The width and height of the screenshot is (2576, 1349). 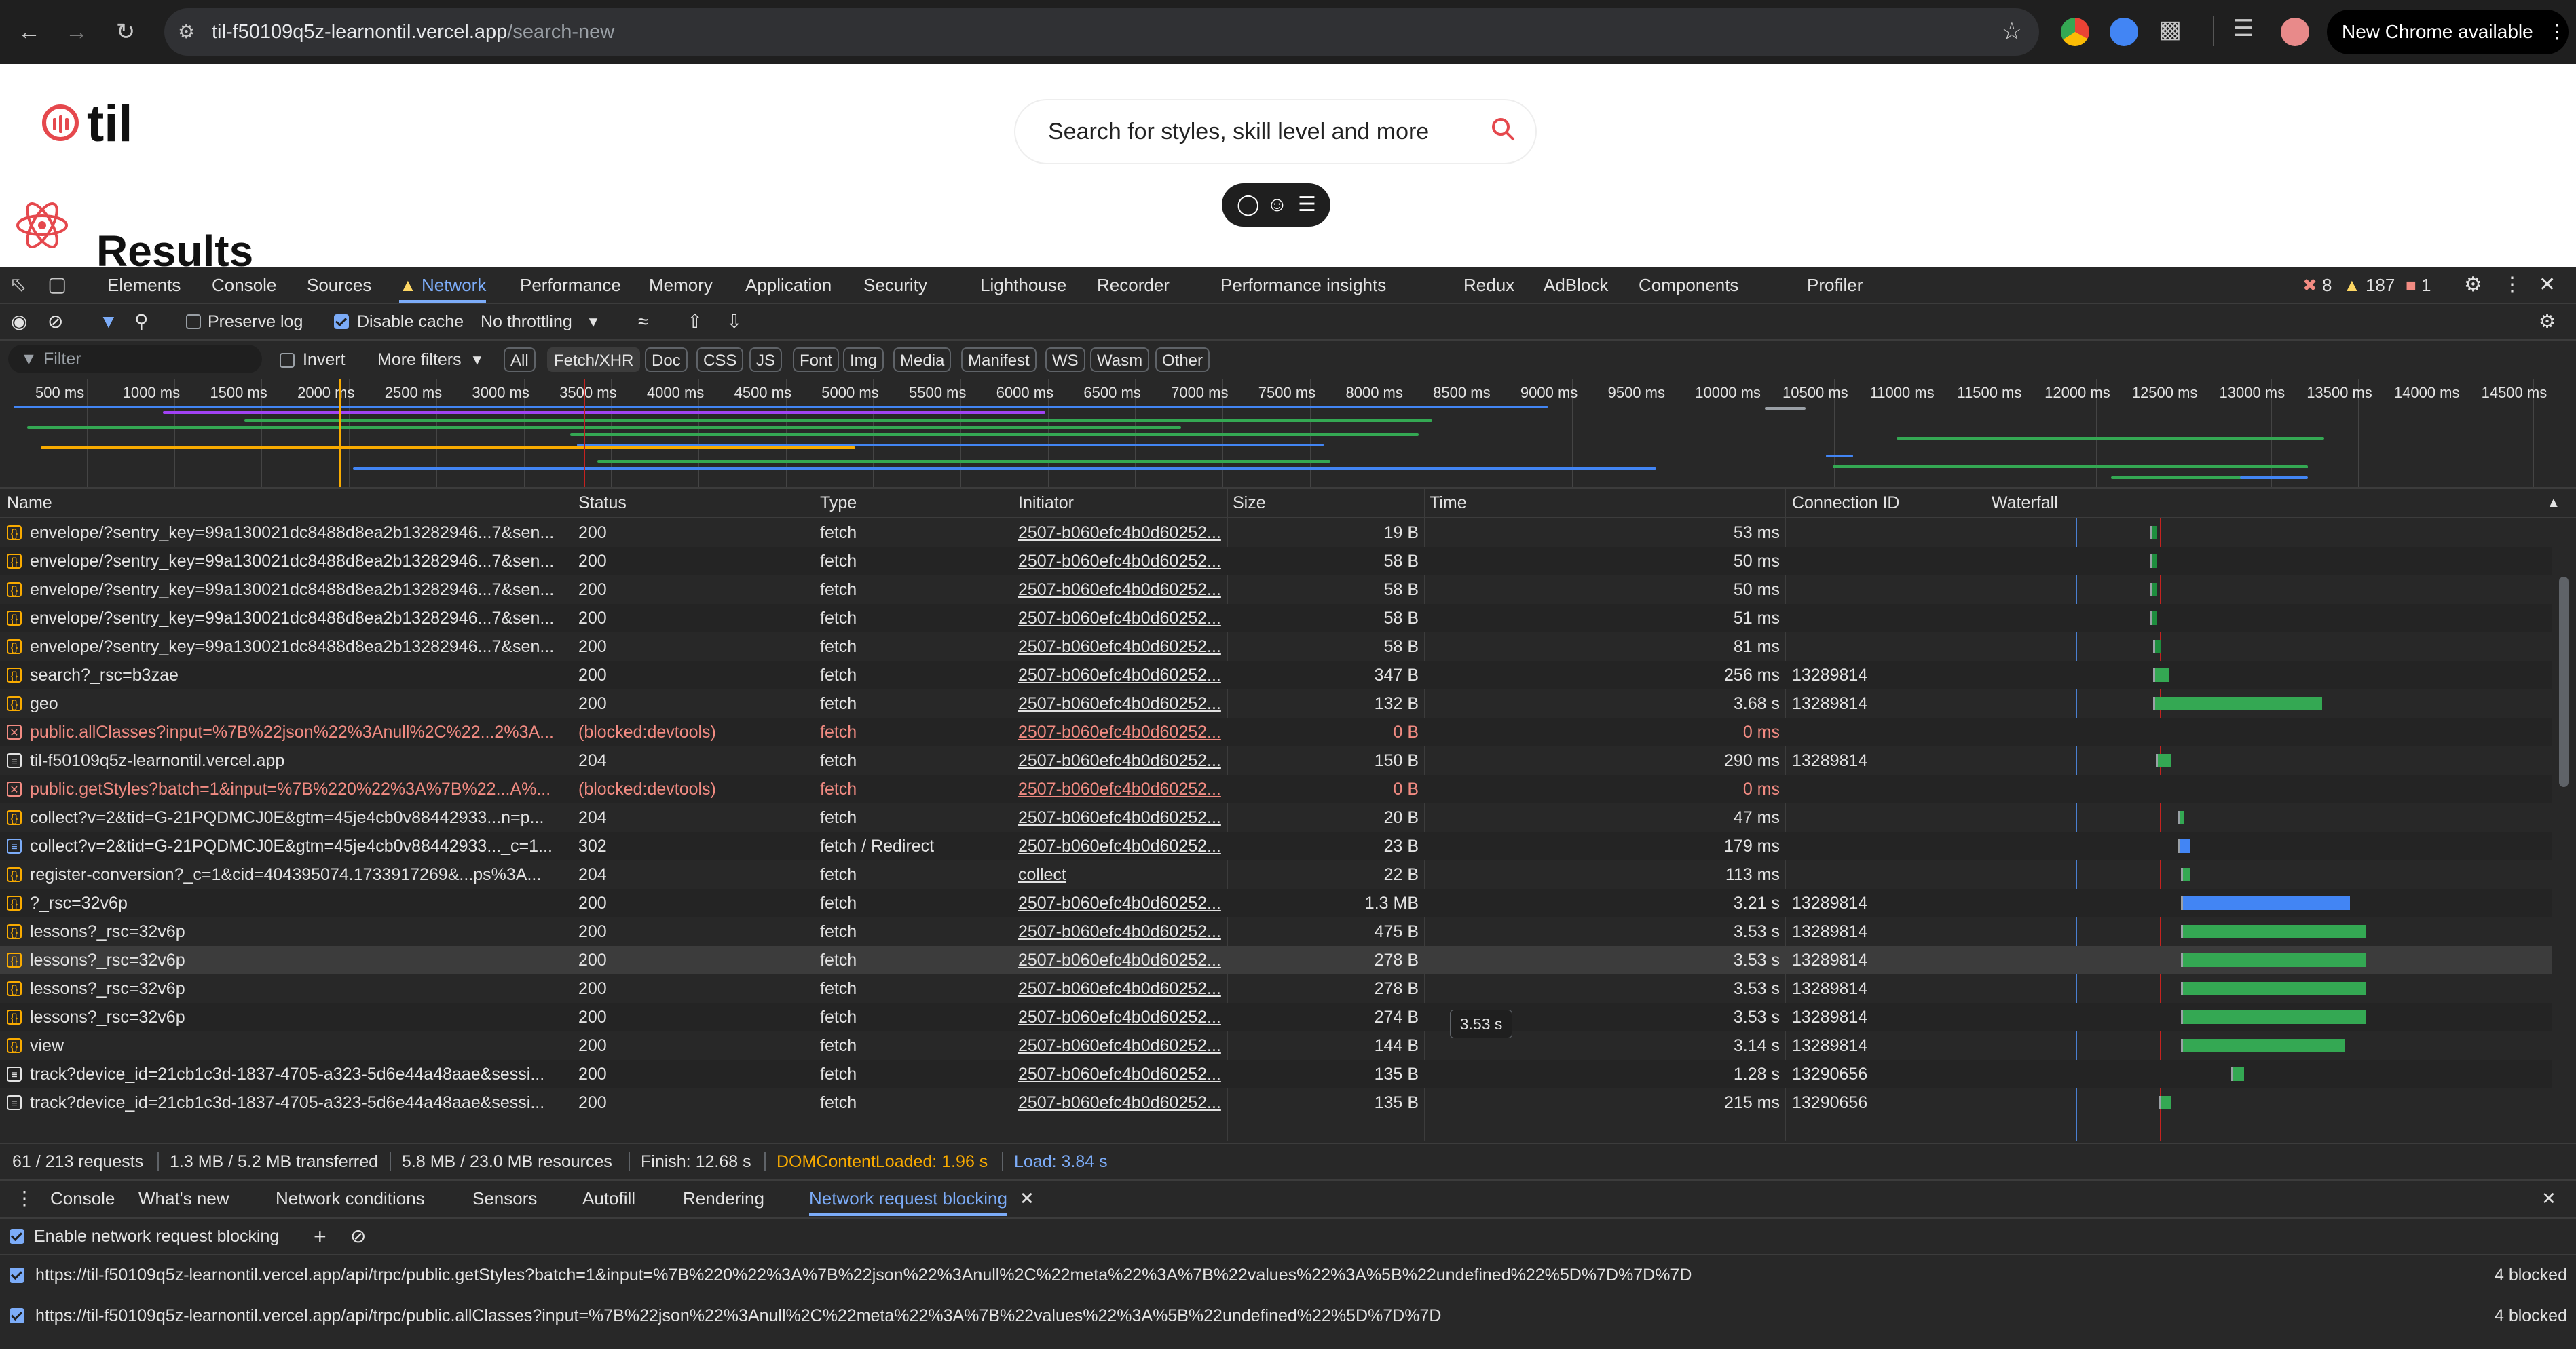 What do you see at coordinates (594, 359) in the screenshot?
I see `filter-chip-fetchxhr: Fetch/XHR` at bounding box center [594, 359].